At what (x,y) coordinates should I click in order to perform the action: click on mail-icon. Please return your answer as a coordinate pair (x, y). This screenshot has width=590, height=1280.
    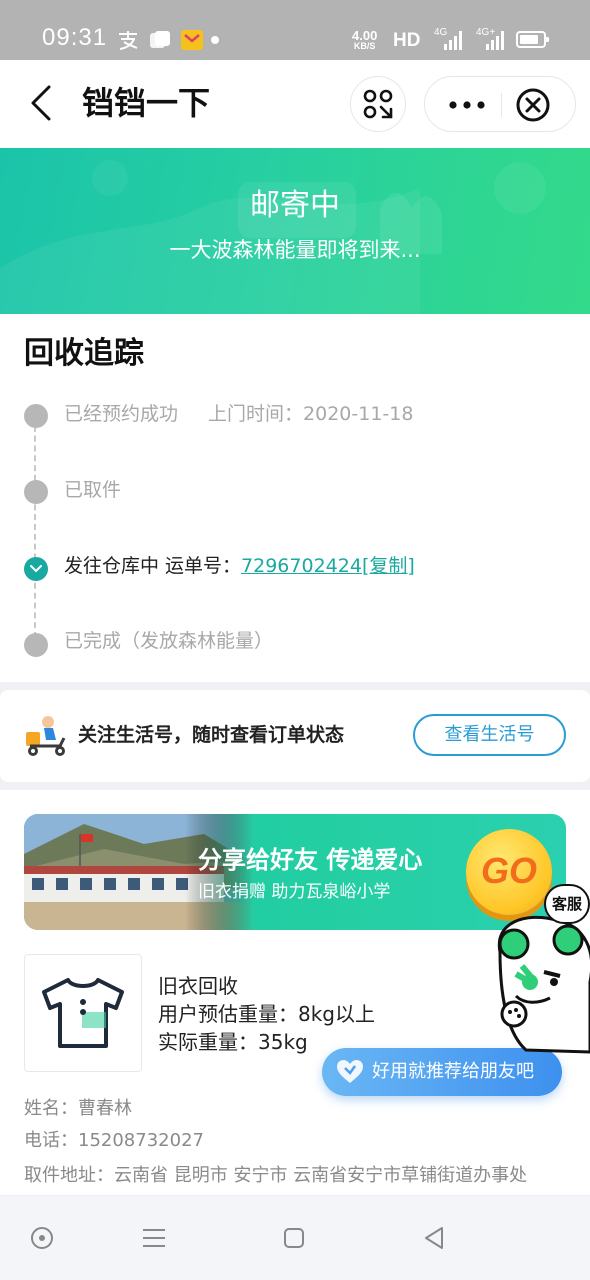
    Looking at the image, I should click on (192, 40).